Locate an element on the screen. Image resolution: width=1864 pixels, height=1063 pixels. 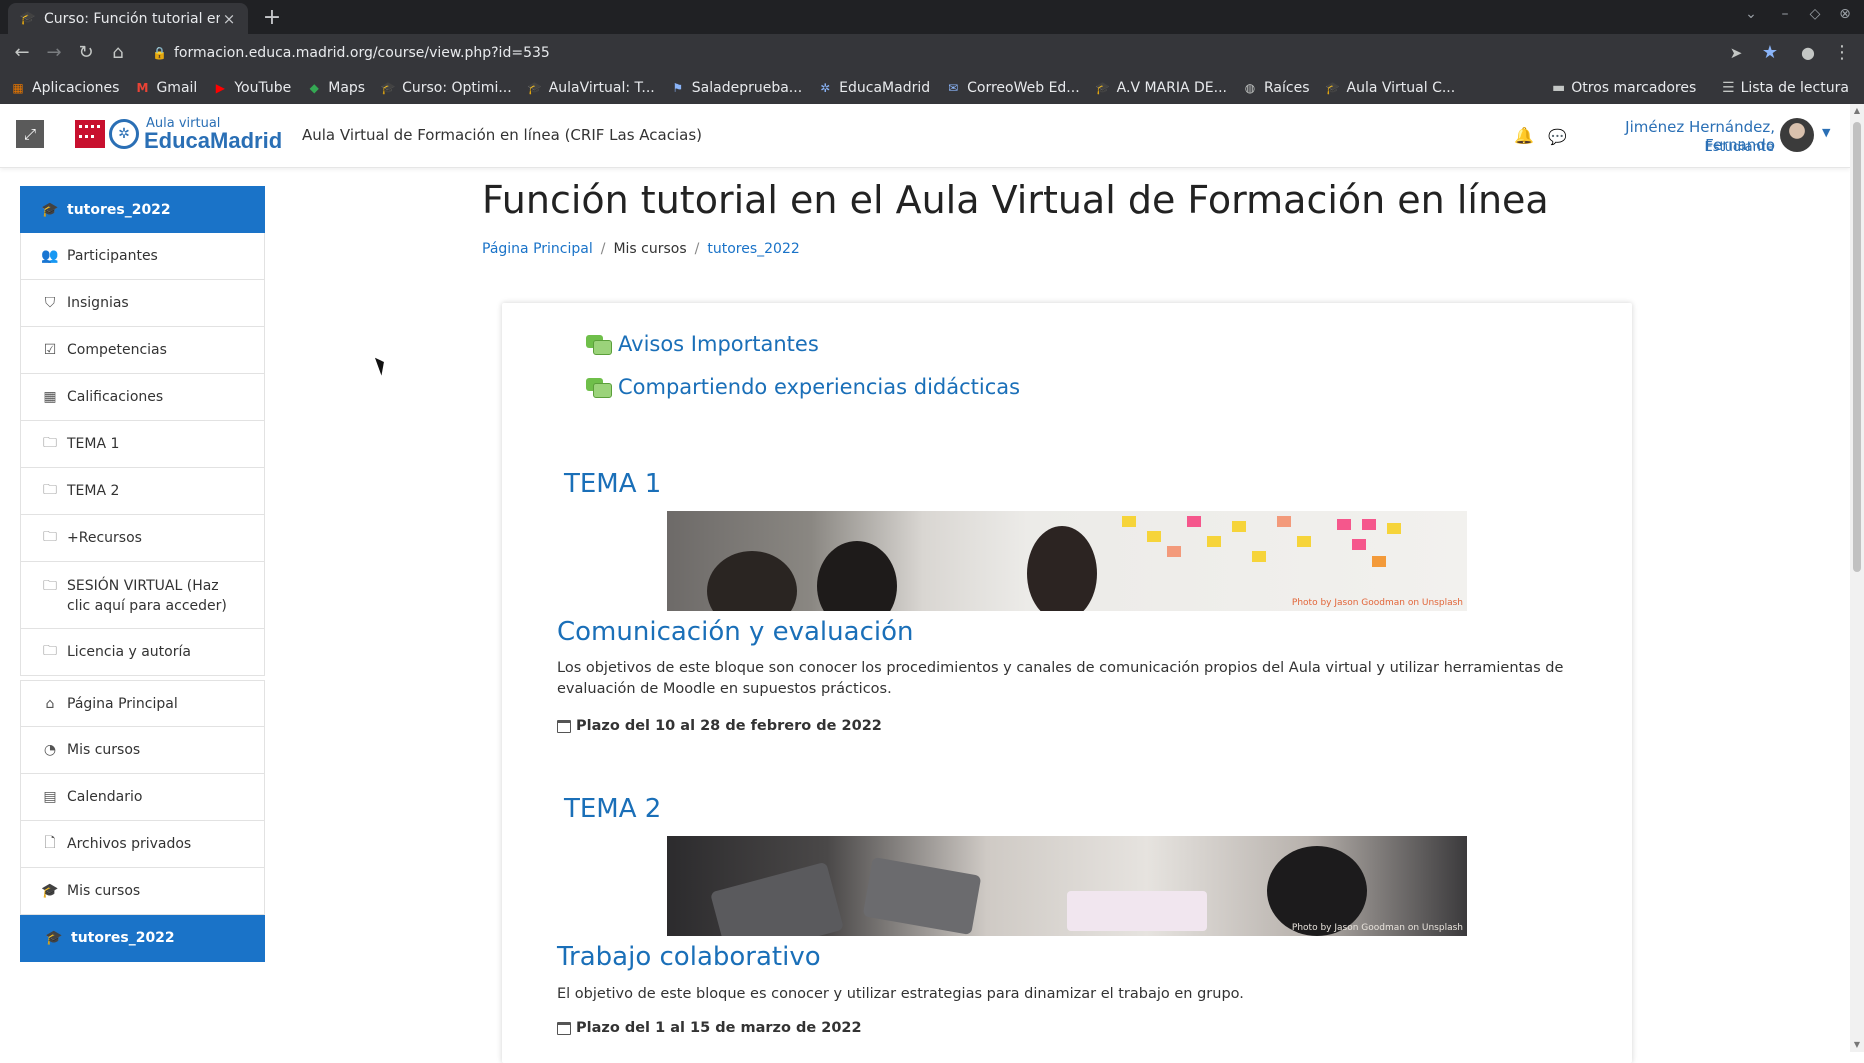
forum-compartiendo-experiencias: Compartiendo experiencias didácticas is located at coordinates (803, 387).